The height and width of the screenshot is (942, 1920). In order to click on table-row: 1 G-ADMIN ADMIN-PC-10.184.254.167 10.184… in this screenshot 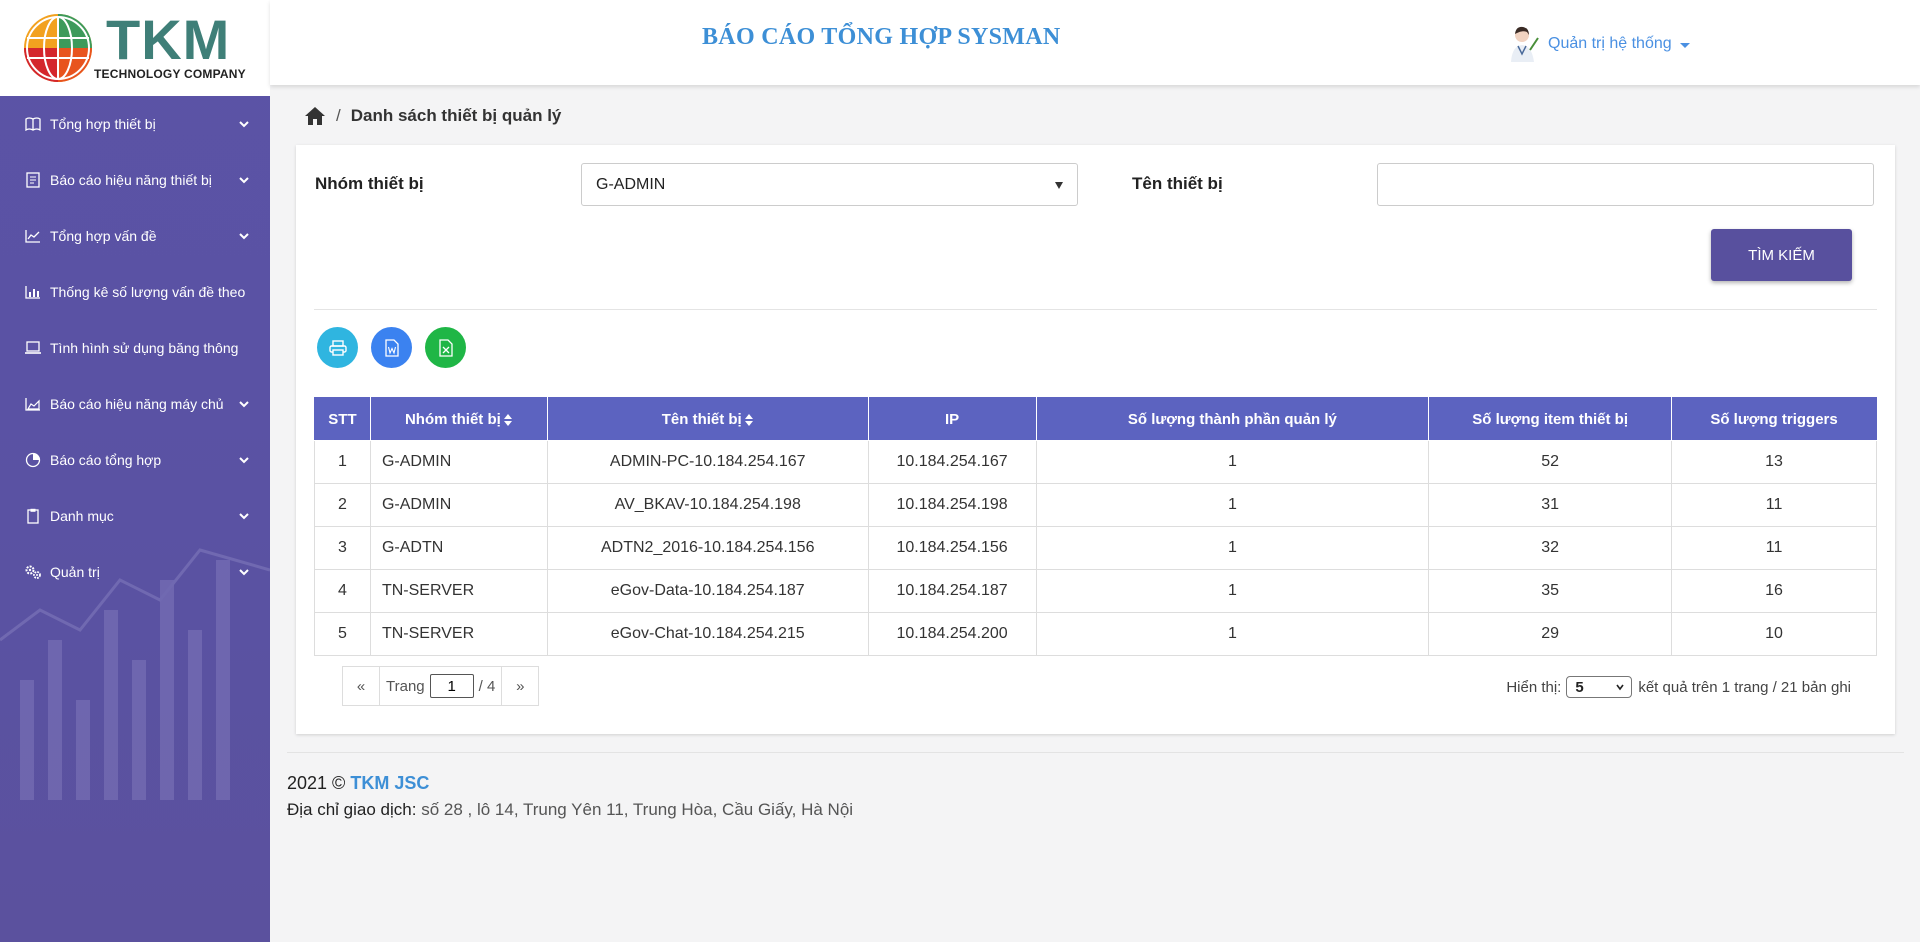, I will do `click(1095, 462)`.